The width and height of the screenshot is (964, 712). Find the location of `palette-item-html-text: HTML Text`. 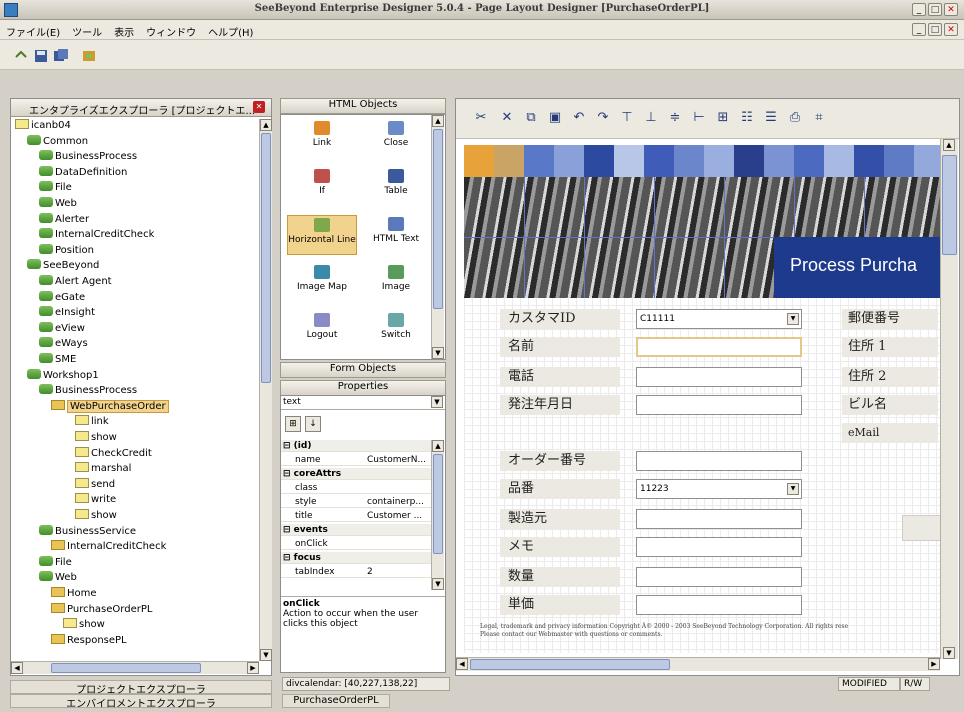

palette-item-html-text: HTML Text is located at coordinates (396, 235).